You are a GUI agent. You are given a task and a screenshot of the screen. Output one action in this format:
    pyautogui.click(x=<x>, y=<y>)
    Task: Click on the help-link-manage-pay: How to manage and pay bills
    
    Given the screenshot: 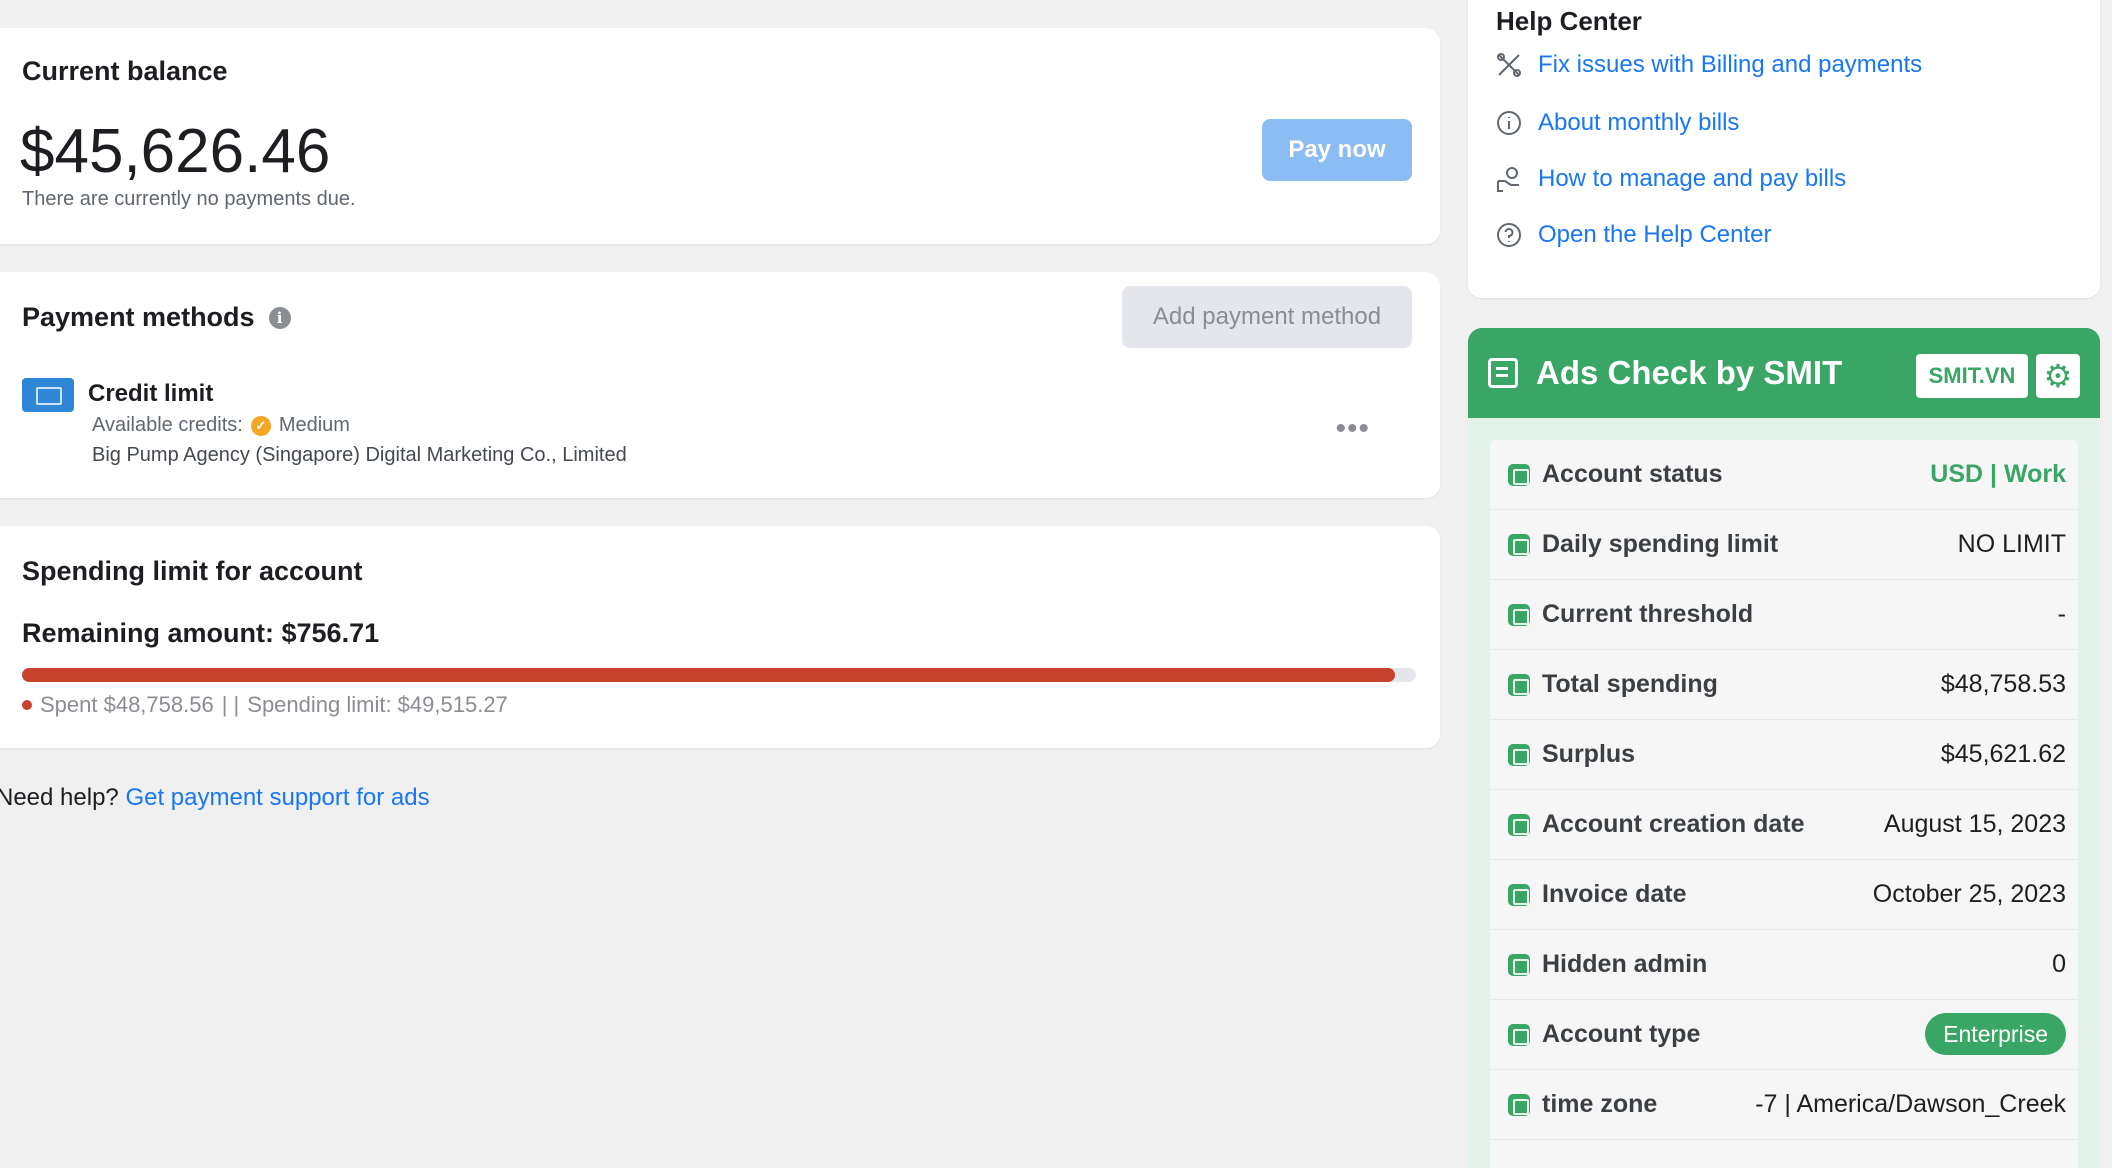 What is the action you would take?
    pyautogui.click(x=1670, y=179)
    